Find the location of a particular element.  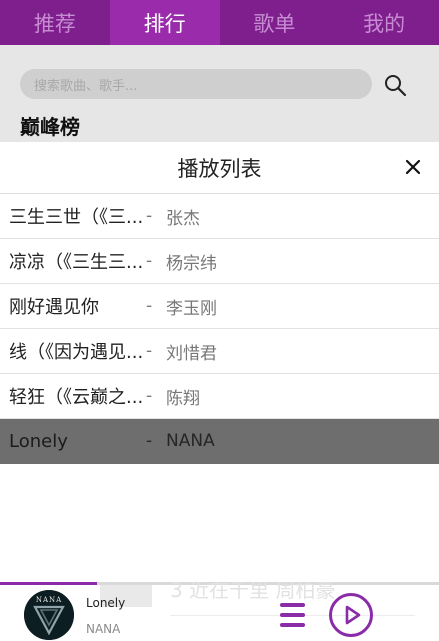

top-tab-bar: 推荐 排行 歌单 我的 is located at coordinates (219, 22).